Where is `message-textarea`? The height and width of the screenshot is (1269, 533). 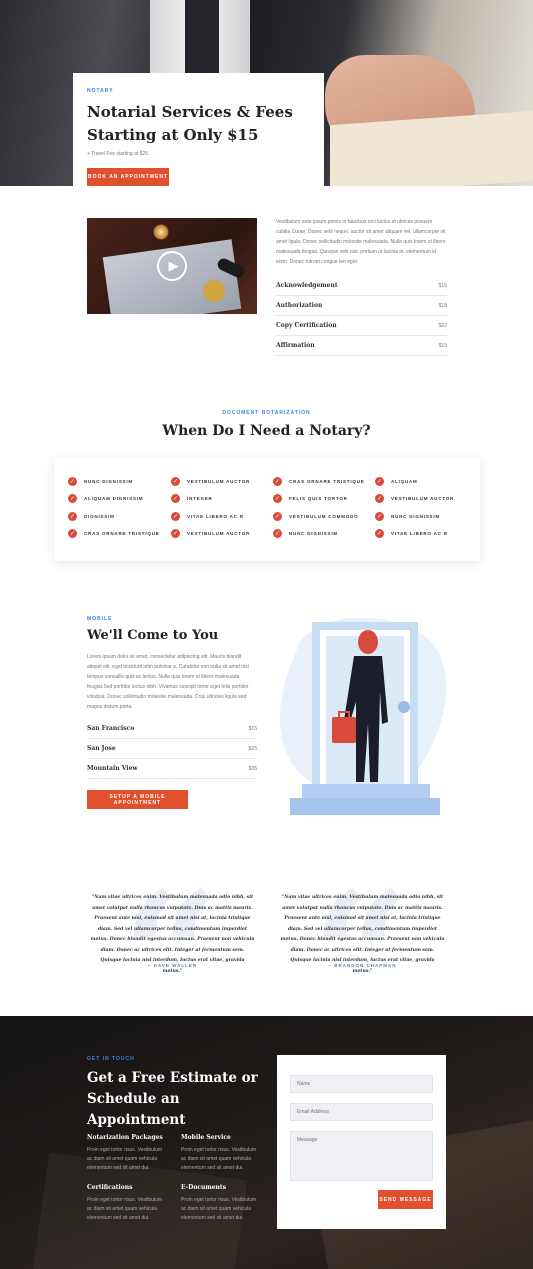
message-textarea is located at coordinates (361, 1156).